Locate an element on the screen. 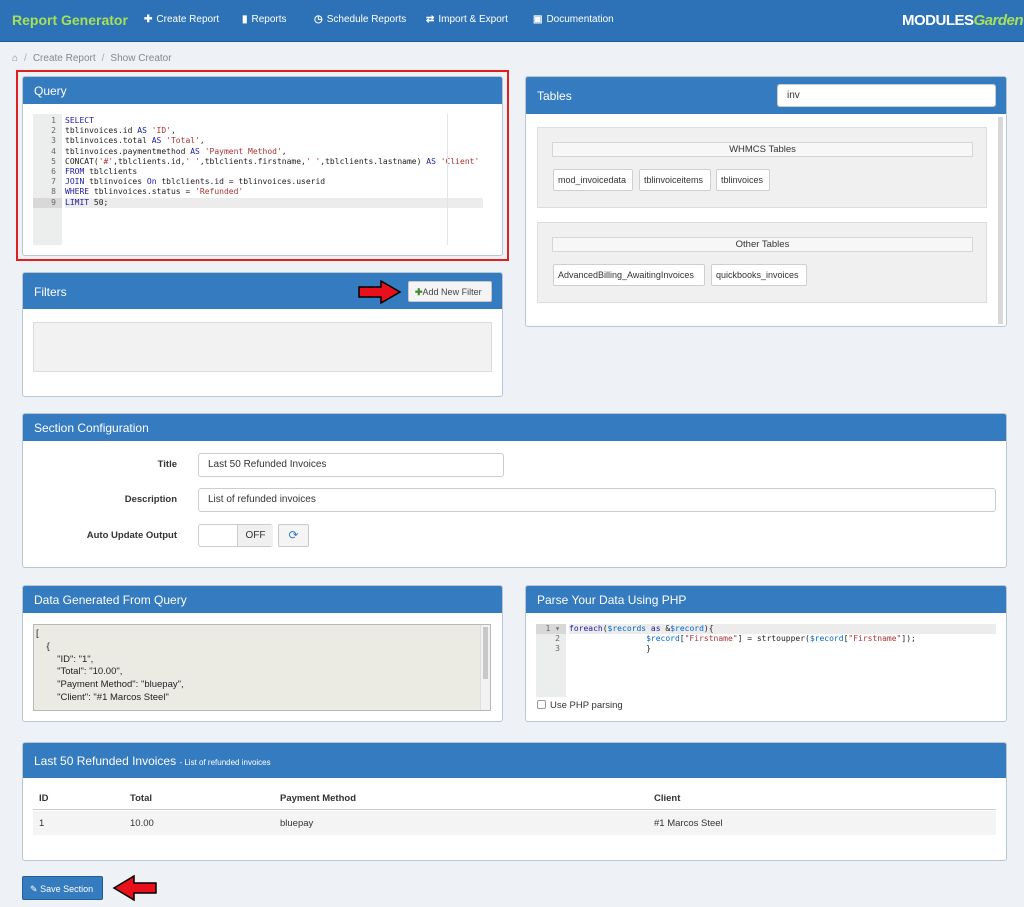 This screenshot has height=907, width=1024. query-line-numbers: 123456789 is located at coordinates (47, 179).